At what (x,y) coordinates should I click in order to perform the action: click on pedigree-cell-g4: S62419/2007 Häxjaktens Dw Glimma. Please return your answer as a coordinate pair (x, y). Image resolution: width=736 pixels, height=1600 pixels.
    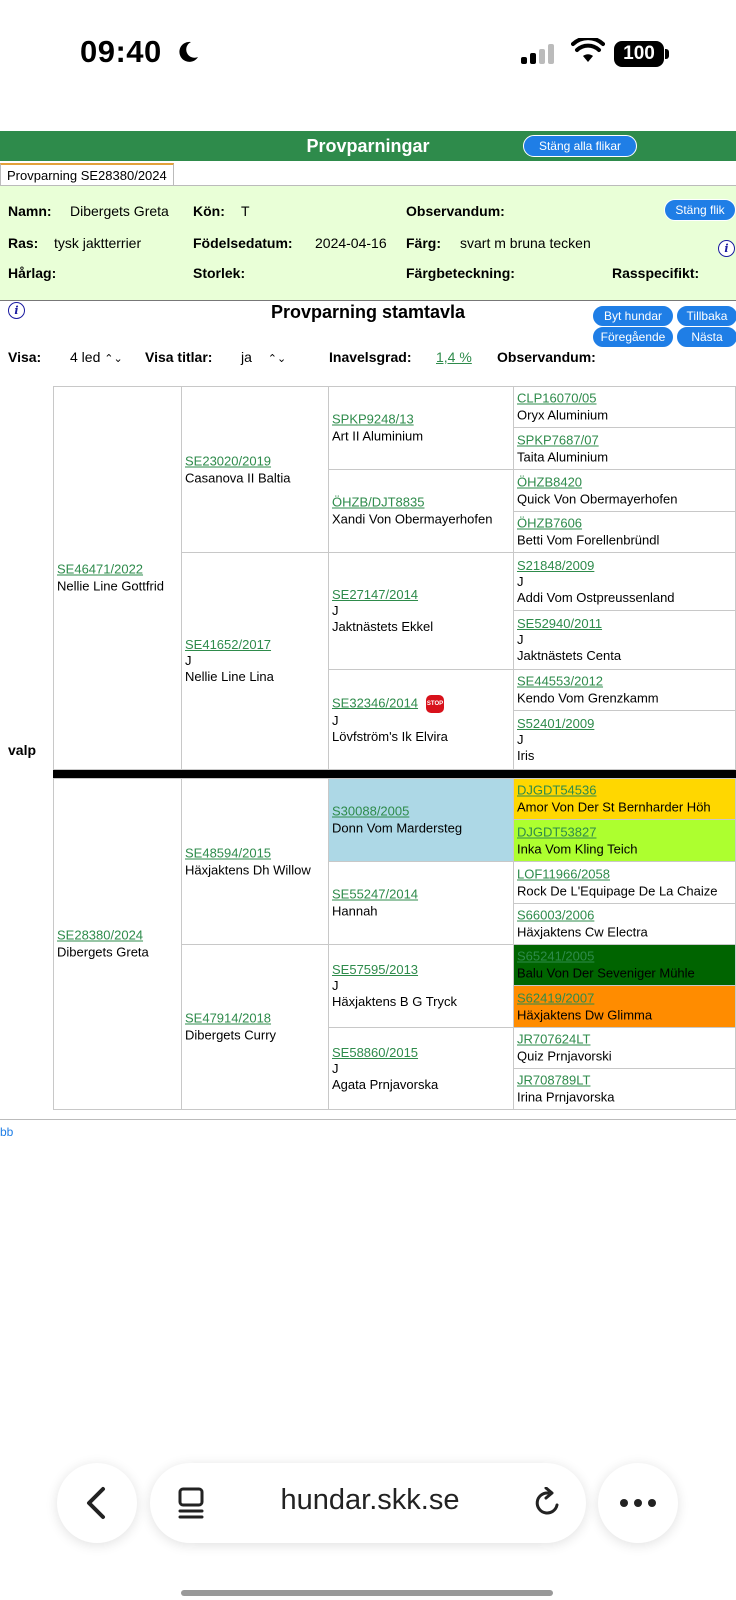
    Looking at the image, I should click on (624, 1006).